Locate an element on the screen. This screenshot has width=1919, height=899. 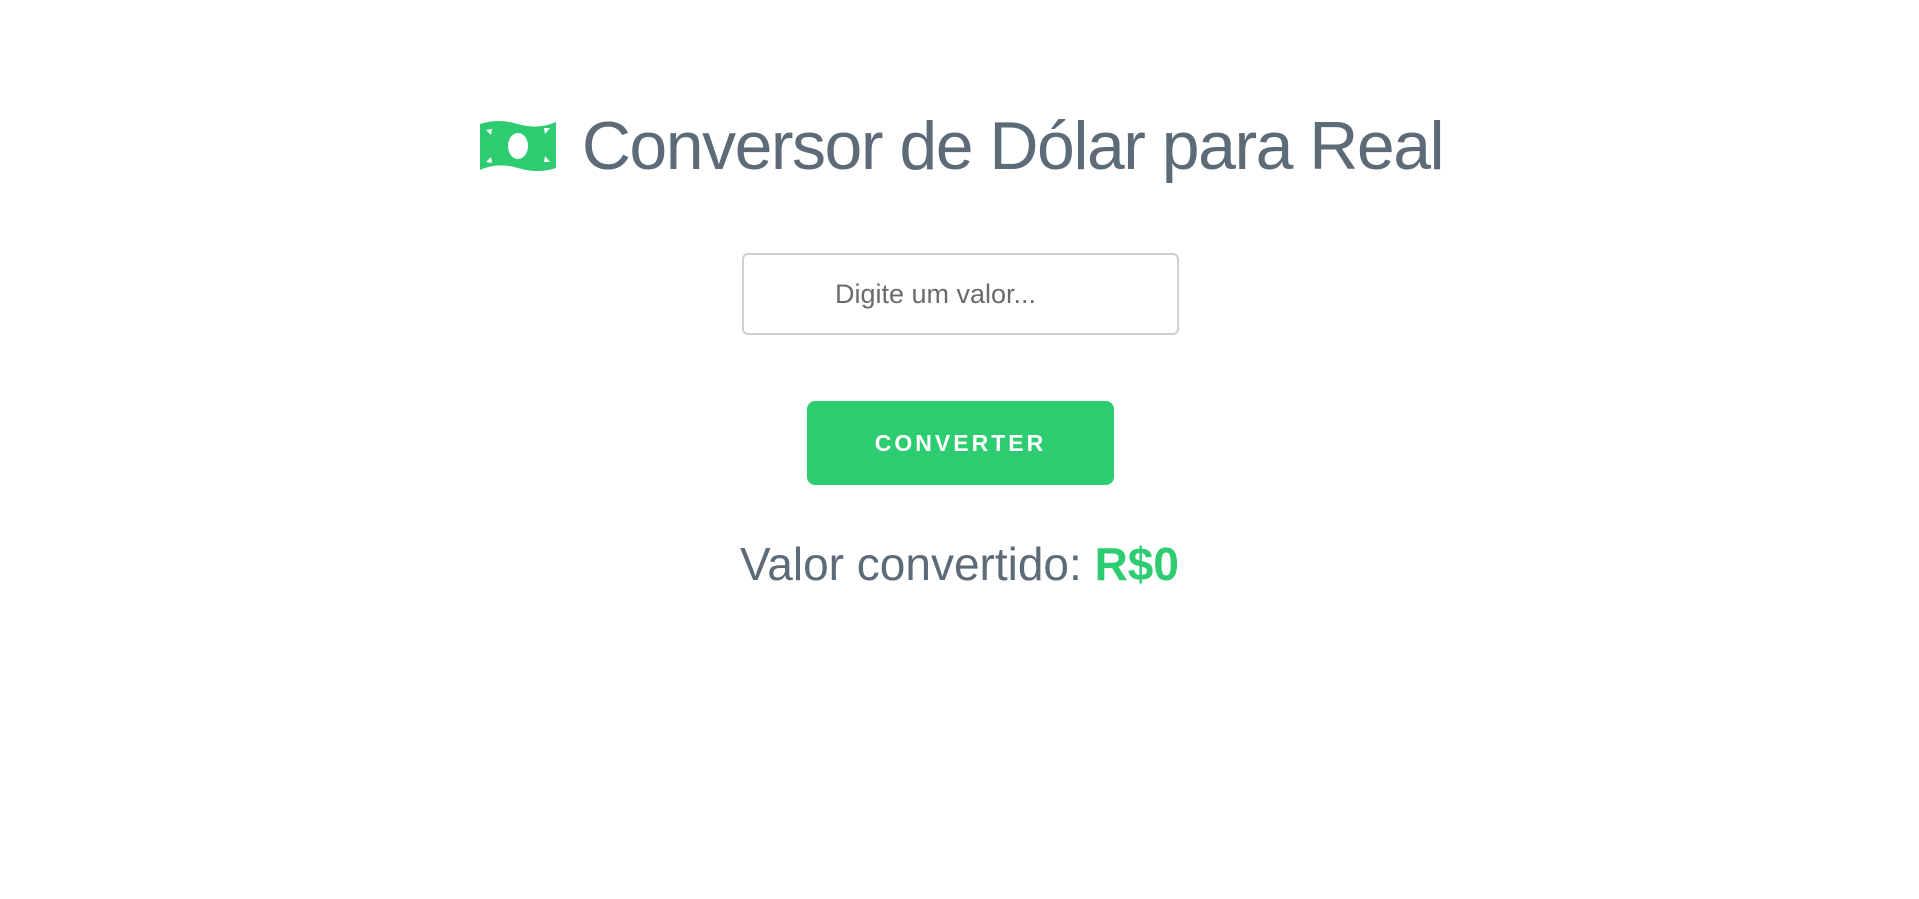
result-line: Valor convertido: R$0 is located at coordinates (959, 564).